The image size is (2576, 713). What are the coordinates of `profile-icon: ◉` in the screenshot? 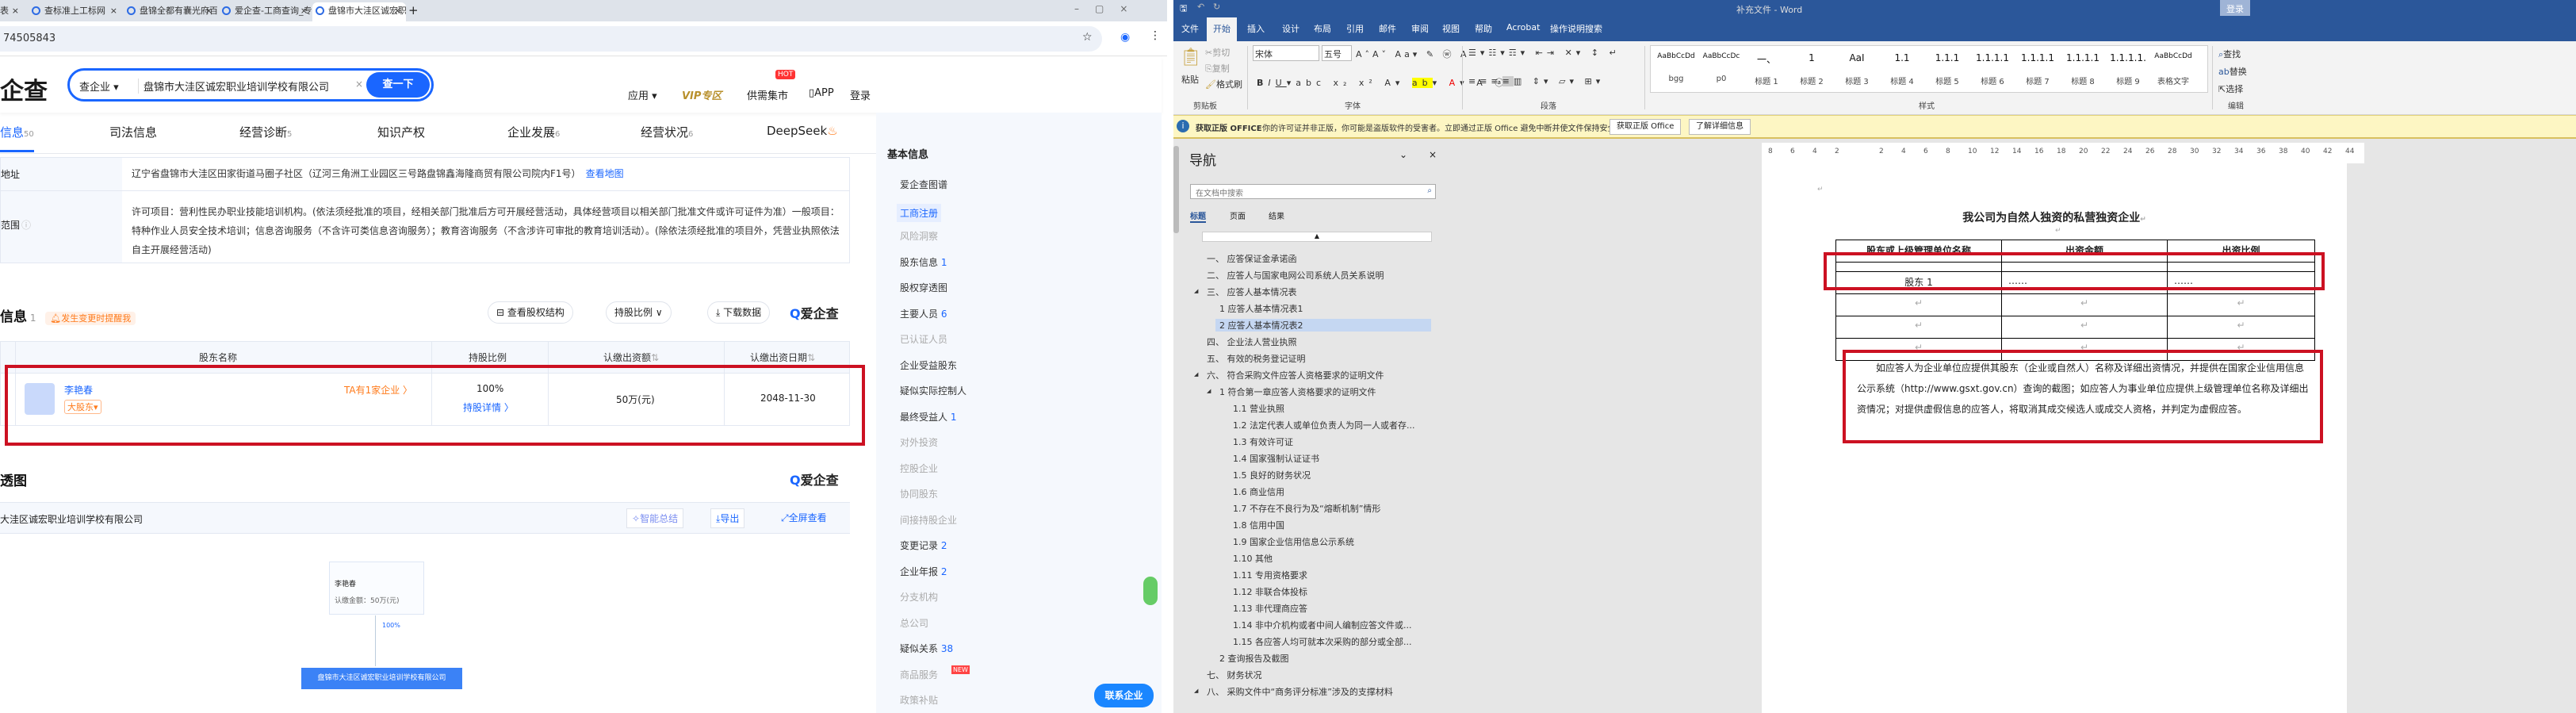 It's located at (1125, 38).